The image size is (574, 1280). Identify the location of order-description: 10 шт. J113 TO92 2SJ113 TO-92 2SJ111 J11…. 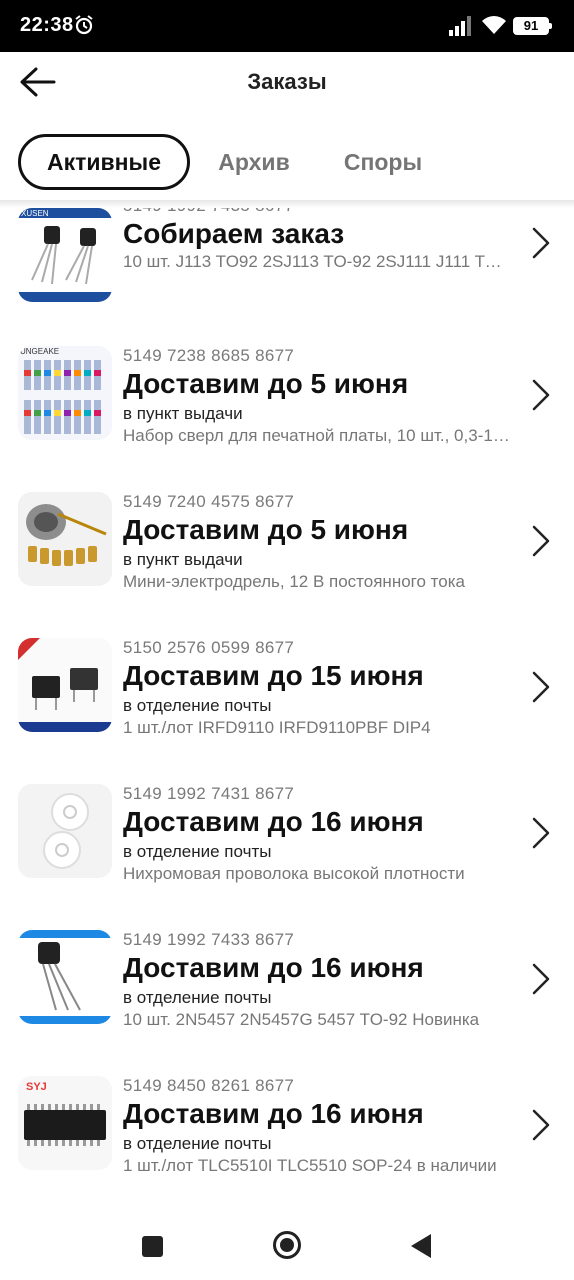
(318, 261).